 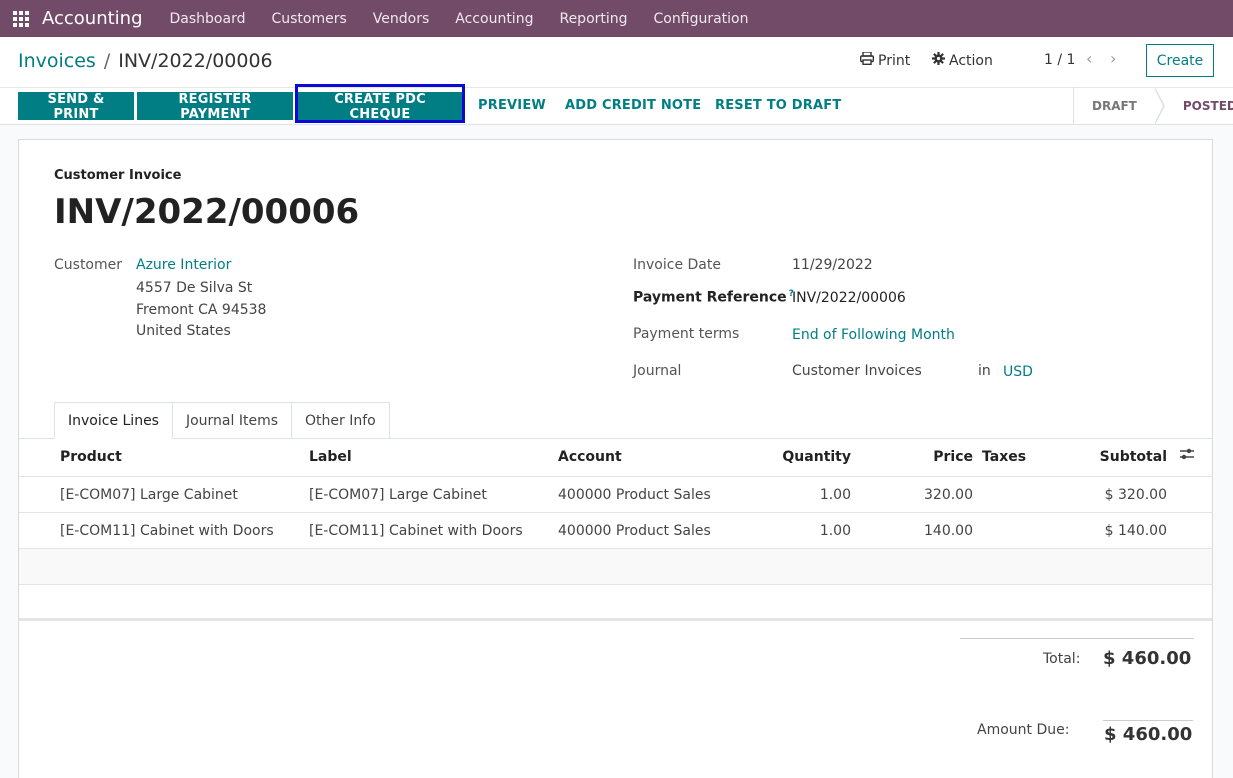 I want to click on notebook-tabs: Invoice Lines Journal Items Other Info, so click(x=222, y=420).